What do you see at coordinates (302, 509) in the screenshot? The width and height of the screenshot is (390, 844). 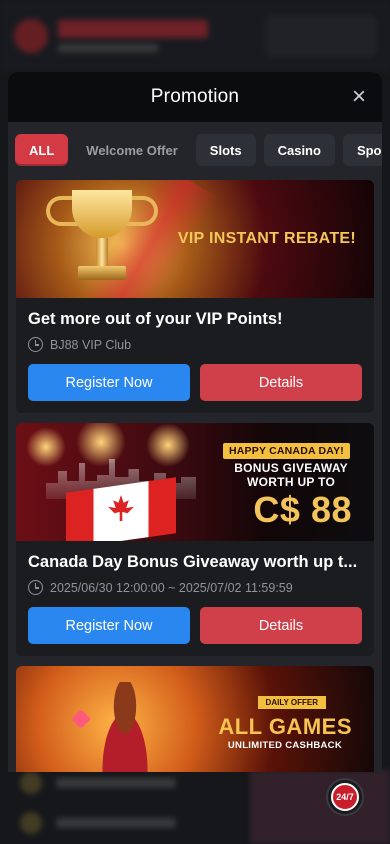 I see `banner-amount: C$ 88` at bounding box center [302, 509].